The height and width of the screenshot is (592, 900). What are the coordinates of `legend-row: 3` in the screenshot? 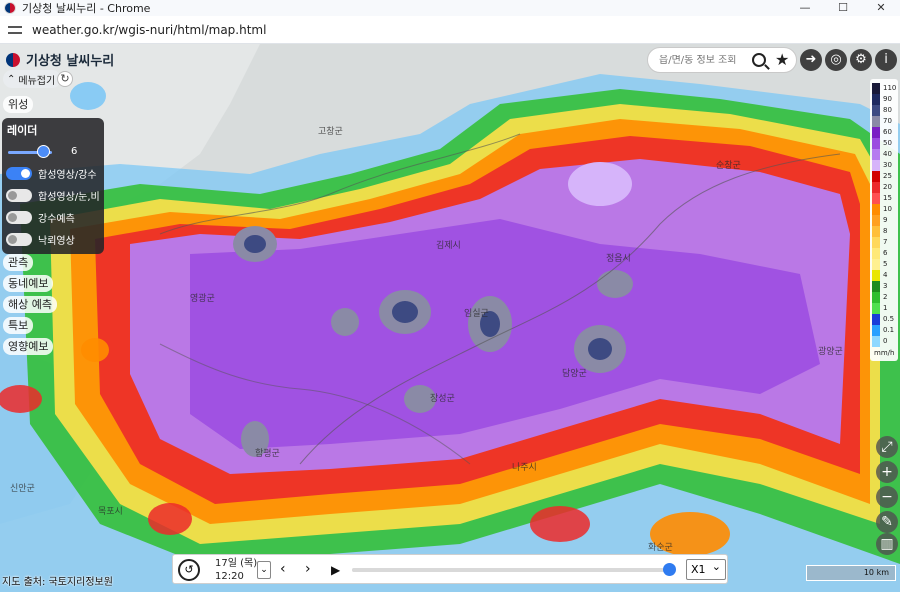 It's located at (885, 286).